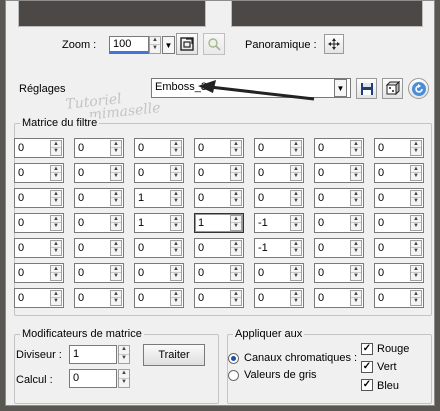  I want to click on valeurs-gris-radio, so click(233, 375).